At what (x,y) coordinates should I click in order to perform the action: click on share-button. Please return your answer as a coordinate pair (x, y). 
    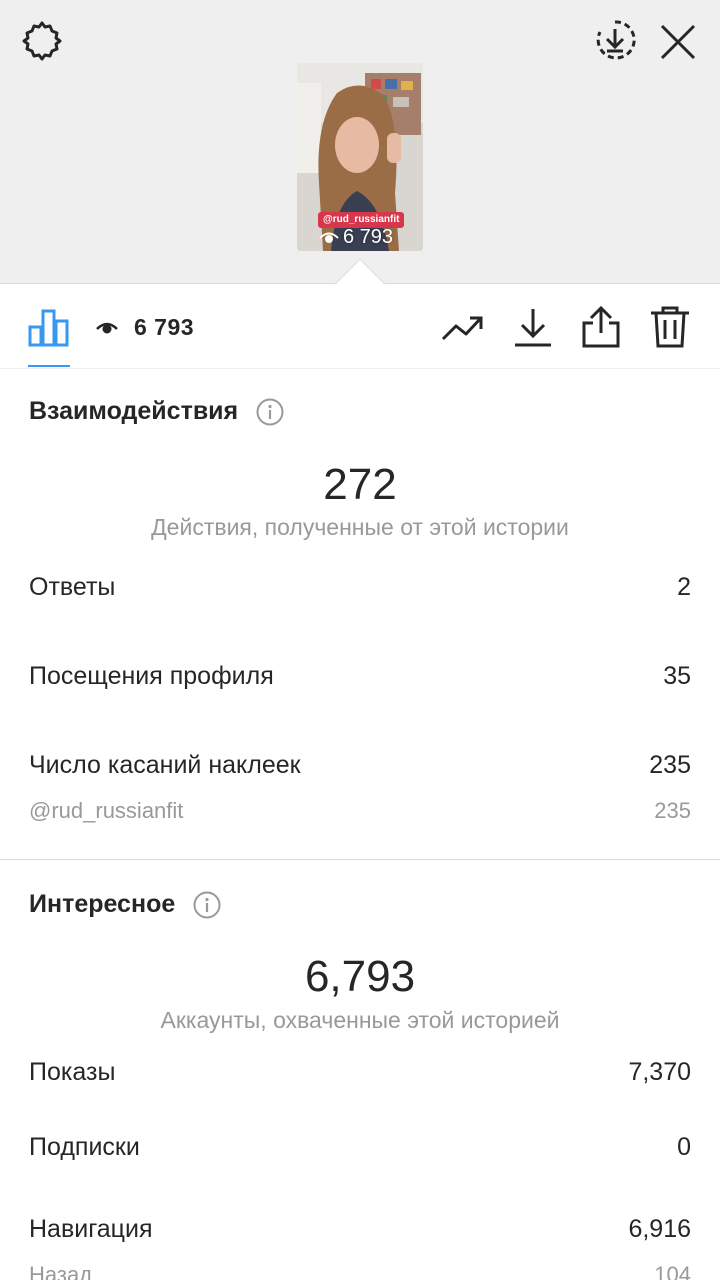
    Looking at the image, I should click on (601, 327).